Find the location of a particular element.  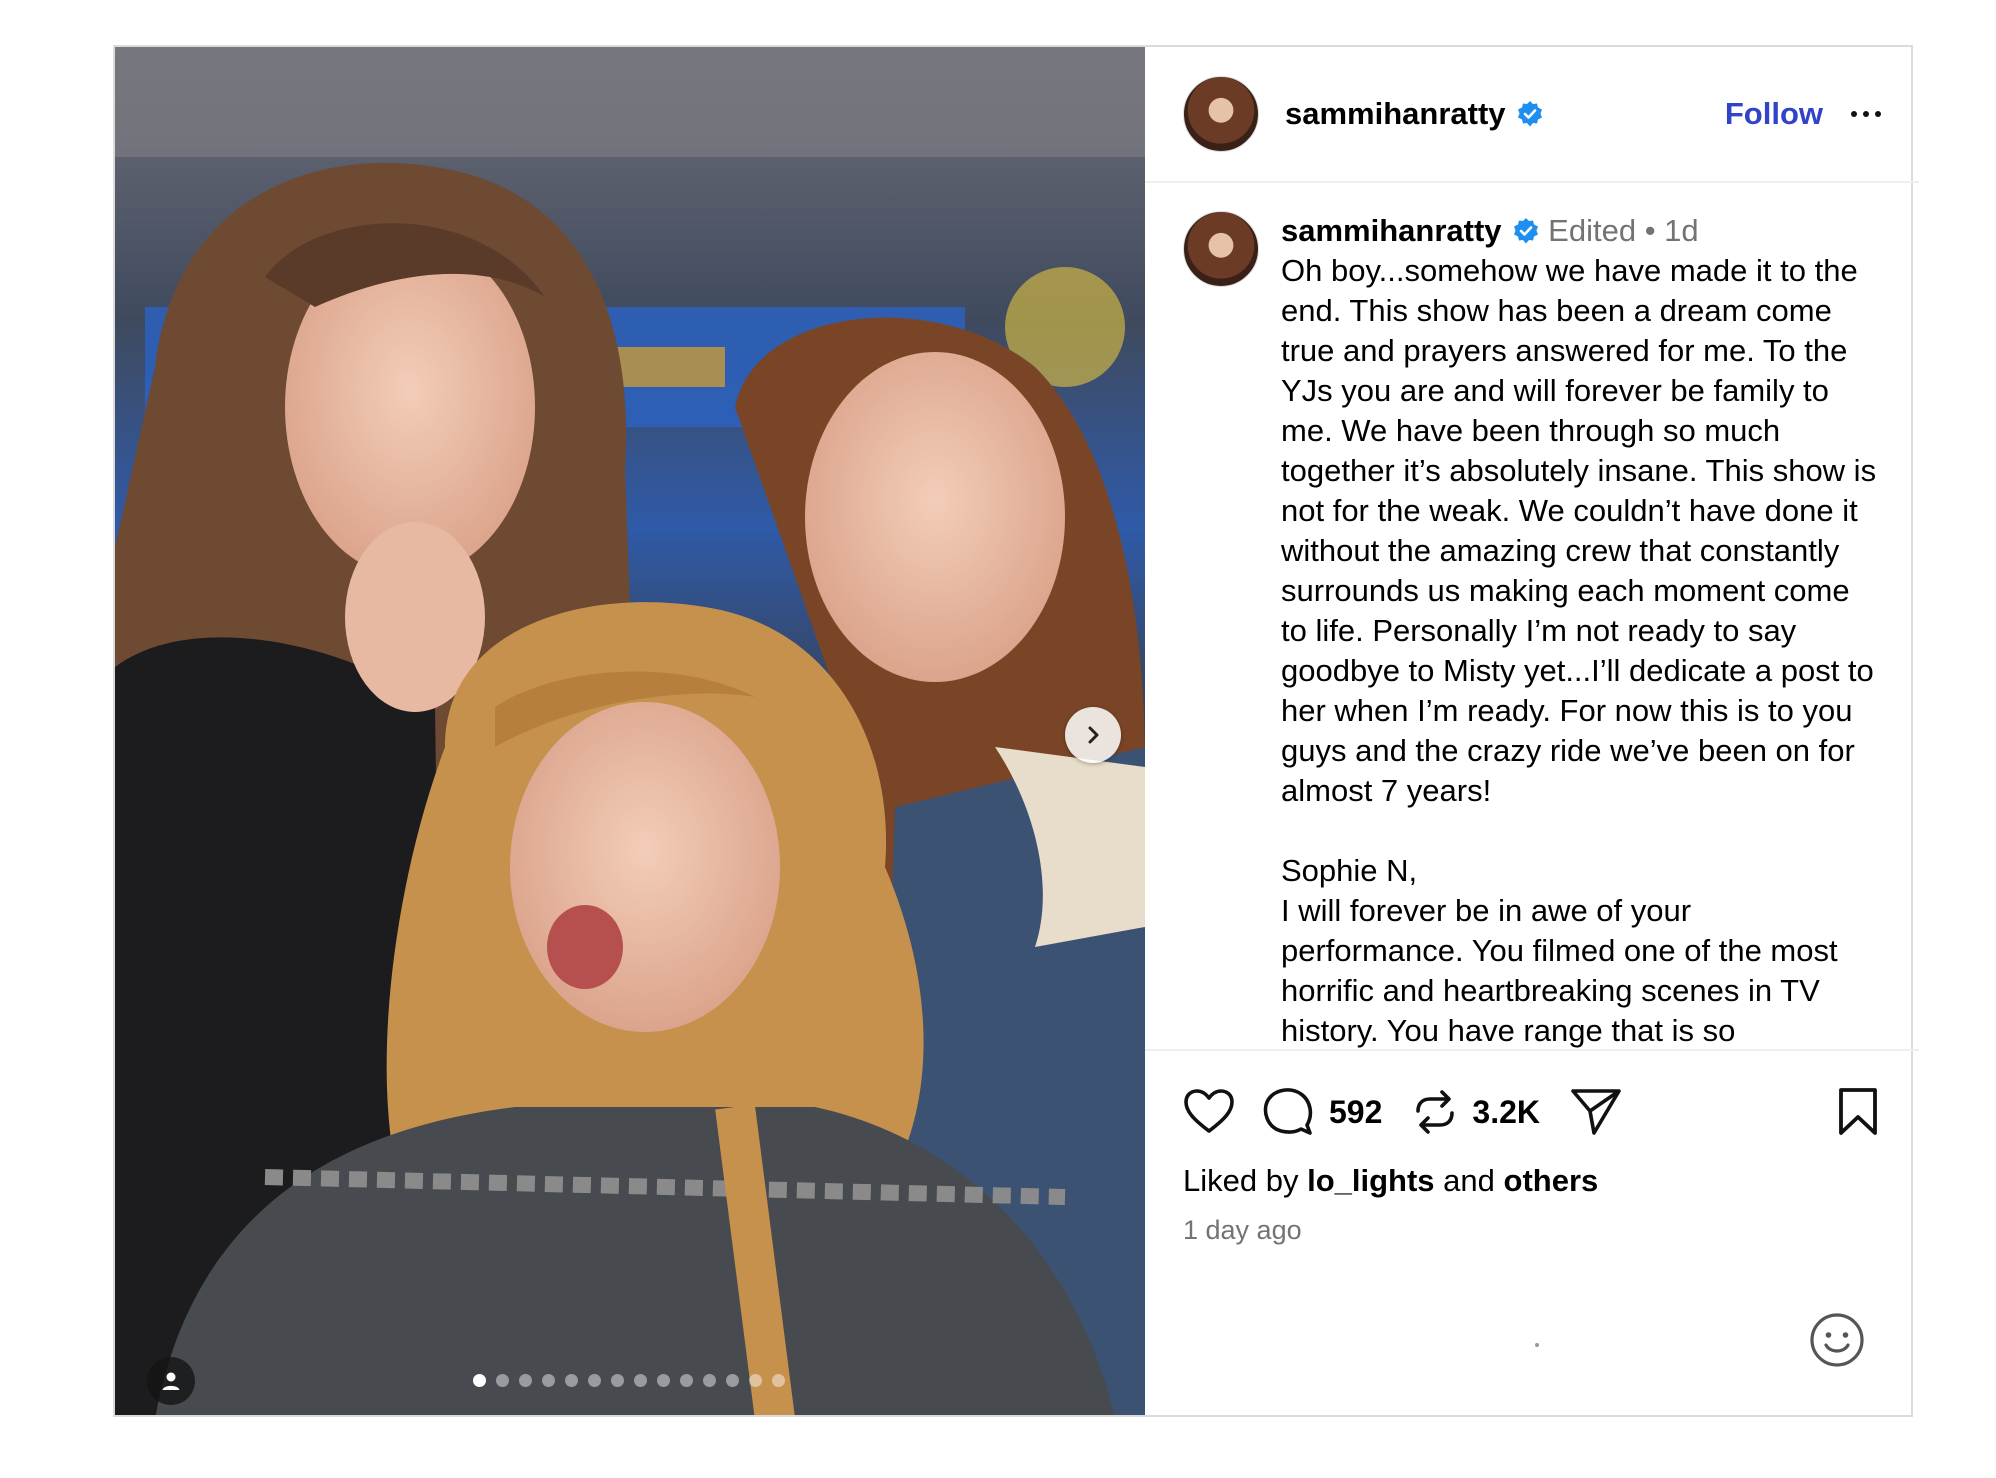

share-icon is located at coordinates (1596, 1112).